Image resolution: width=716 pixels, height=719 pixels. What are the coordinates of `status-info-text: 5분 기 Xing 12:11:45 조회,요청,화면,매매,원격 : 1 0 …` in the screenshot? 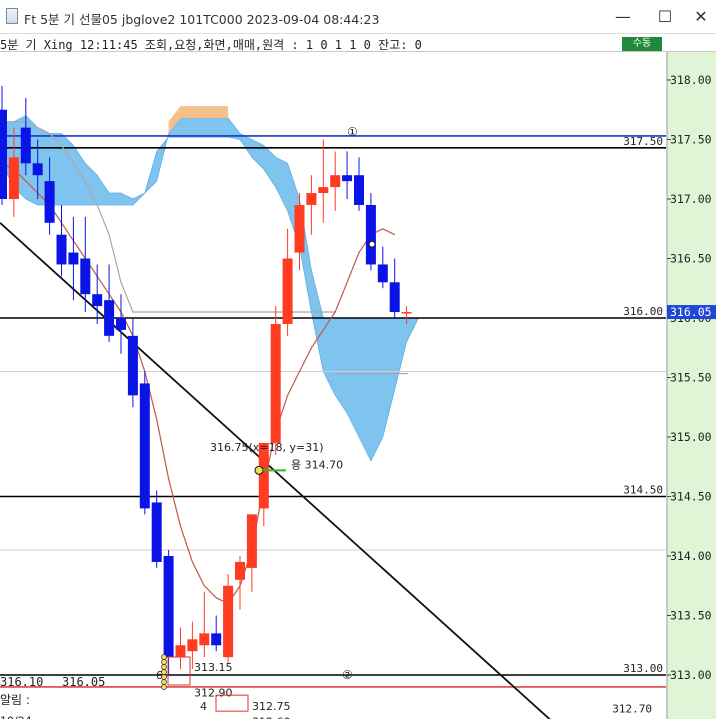 It's located at (211, 45).